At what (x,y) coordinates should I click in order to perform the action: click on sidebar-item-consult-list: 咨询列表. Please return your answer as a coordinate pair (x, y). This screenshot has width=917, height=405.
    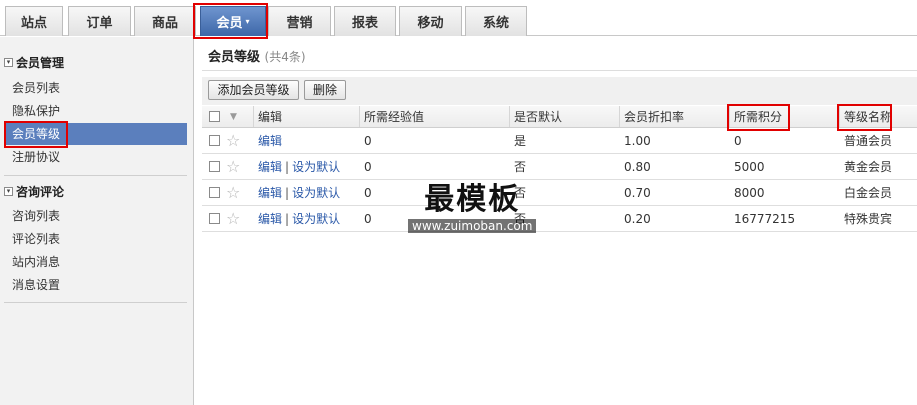
    Looking at the image, I should click on (95, 216).